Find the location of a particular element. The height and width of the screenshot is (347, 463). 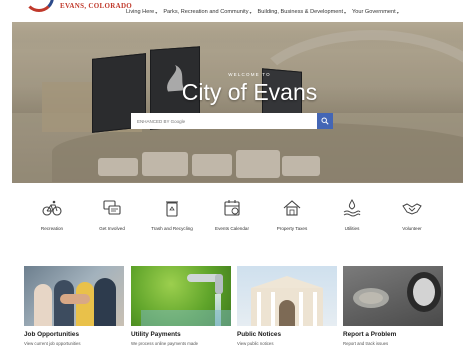

nav-label: Living Here is located at coordinates (140, 12).